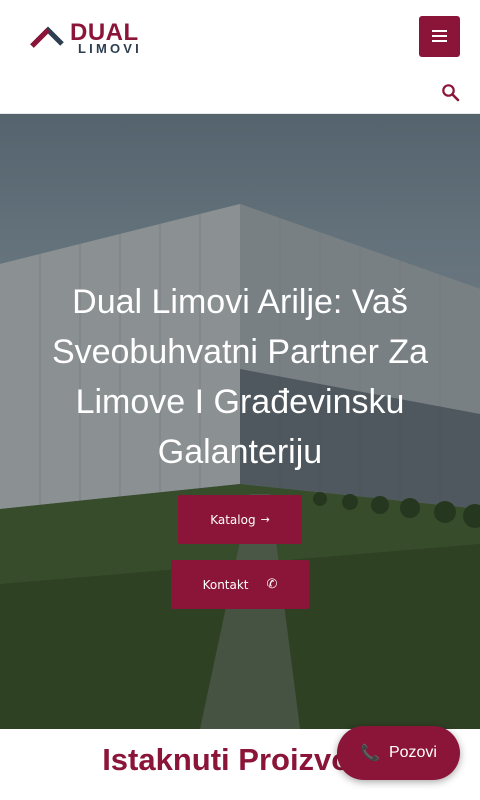  What do you see at coordinates (47, 37) in the screenshot?
I see `logo-roof-icon` at bounding box center [47, 37].